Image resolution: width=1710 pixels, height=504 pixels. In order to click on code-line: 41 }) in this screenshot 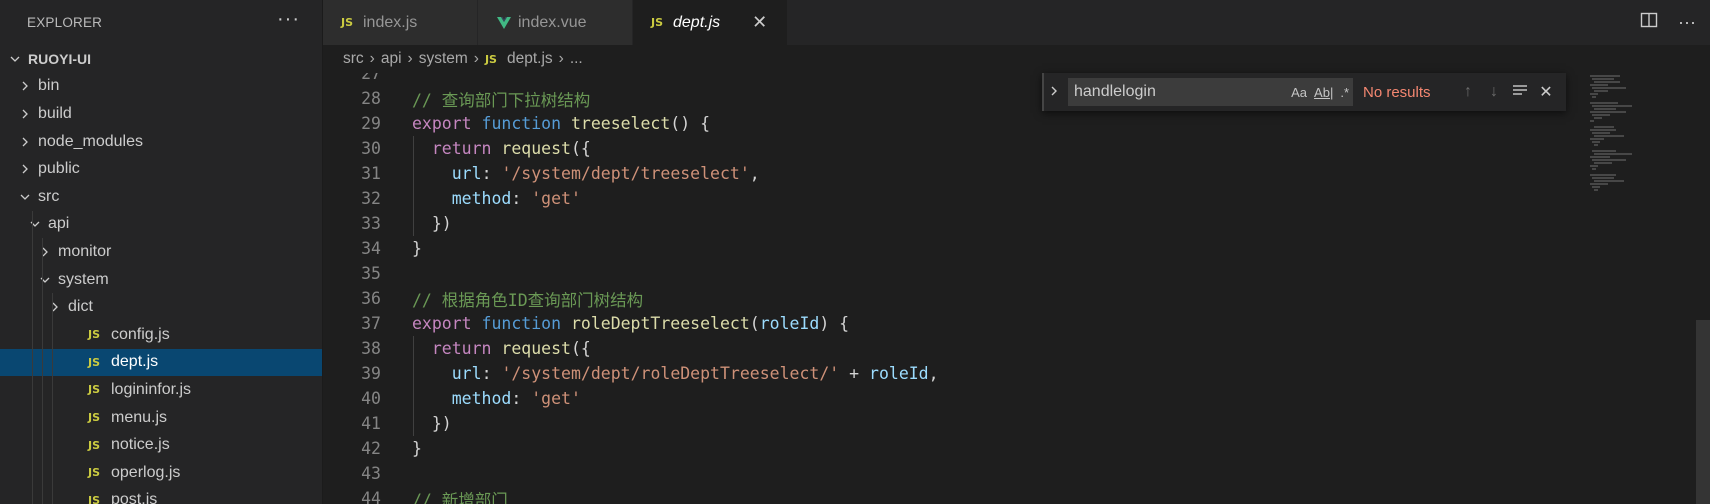, I will do `click(1016, 423)`.